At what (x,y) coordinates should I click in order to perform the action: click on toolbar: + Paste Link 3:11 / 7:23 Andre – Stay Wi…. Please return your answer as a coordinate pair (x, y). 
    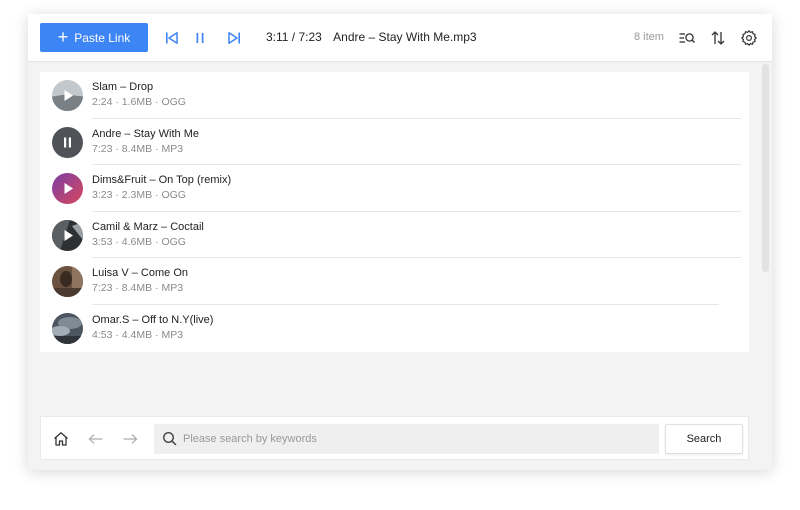
    Looking at the image, I should click on (400, 38).